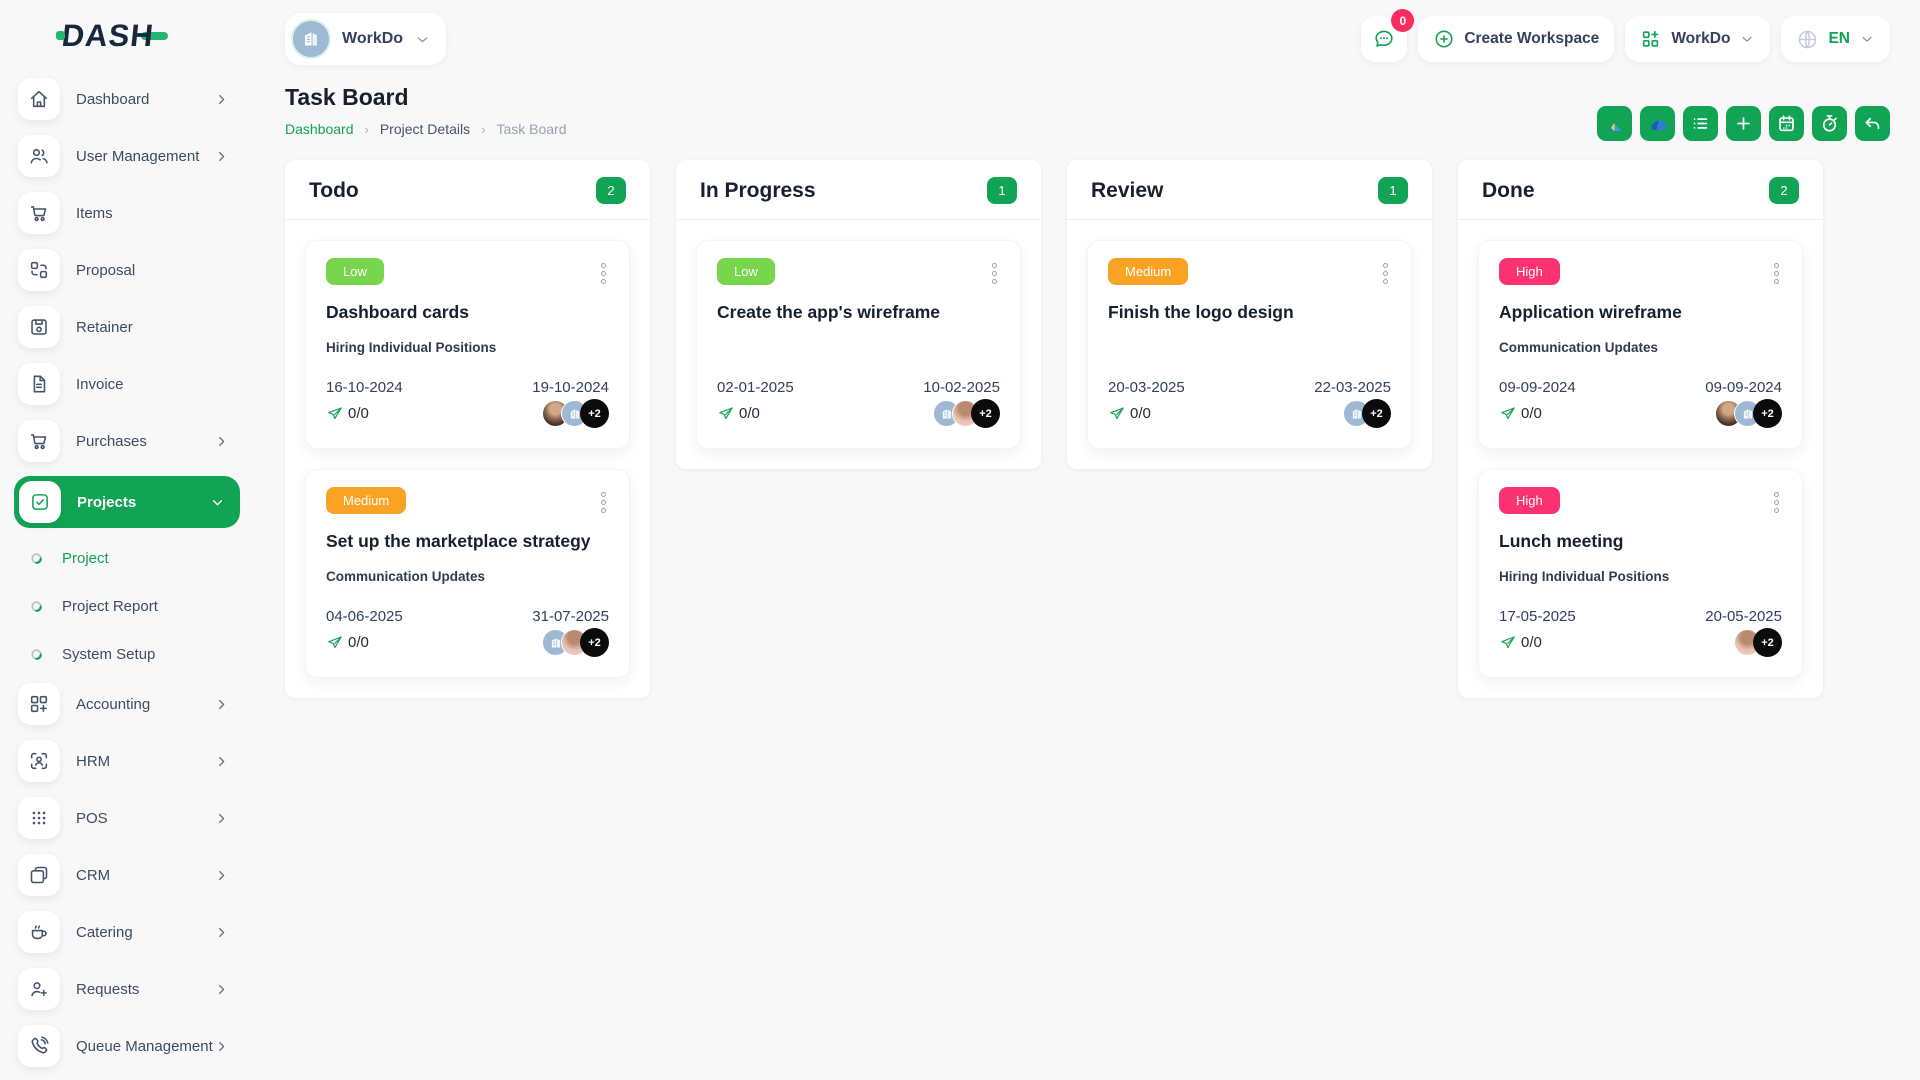 The width and height of the screenshot is (1920, 1080). I want to click on sidebar-item-dashboard: Dashboard, so click(127, 99).